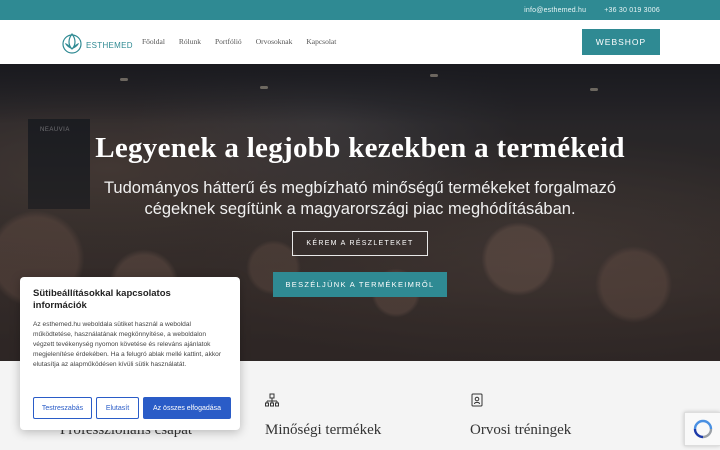 Image resolution: width=720 pixels, height=450 pixels. I want to click on recaptcha-icon, so click(702, 429).